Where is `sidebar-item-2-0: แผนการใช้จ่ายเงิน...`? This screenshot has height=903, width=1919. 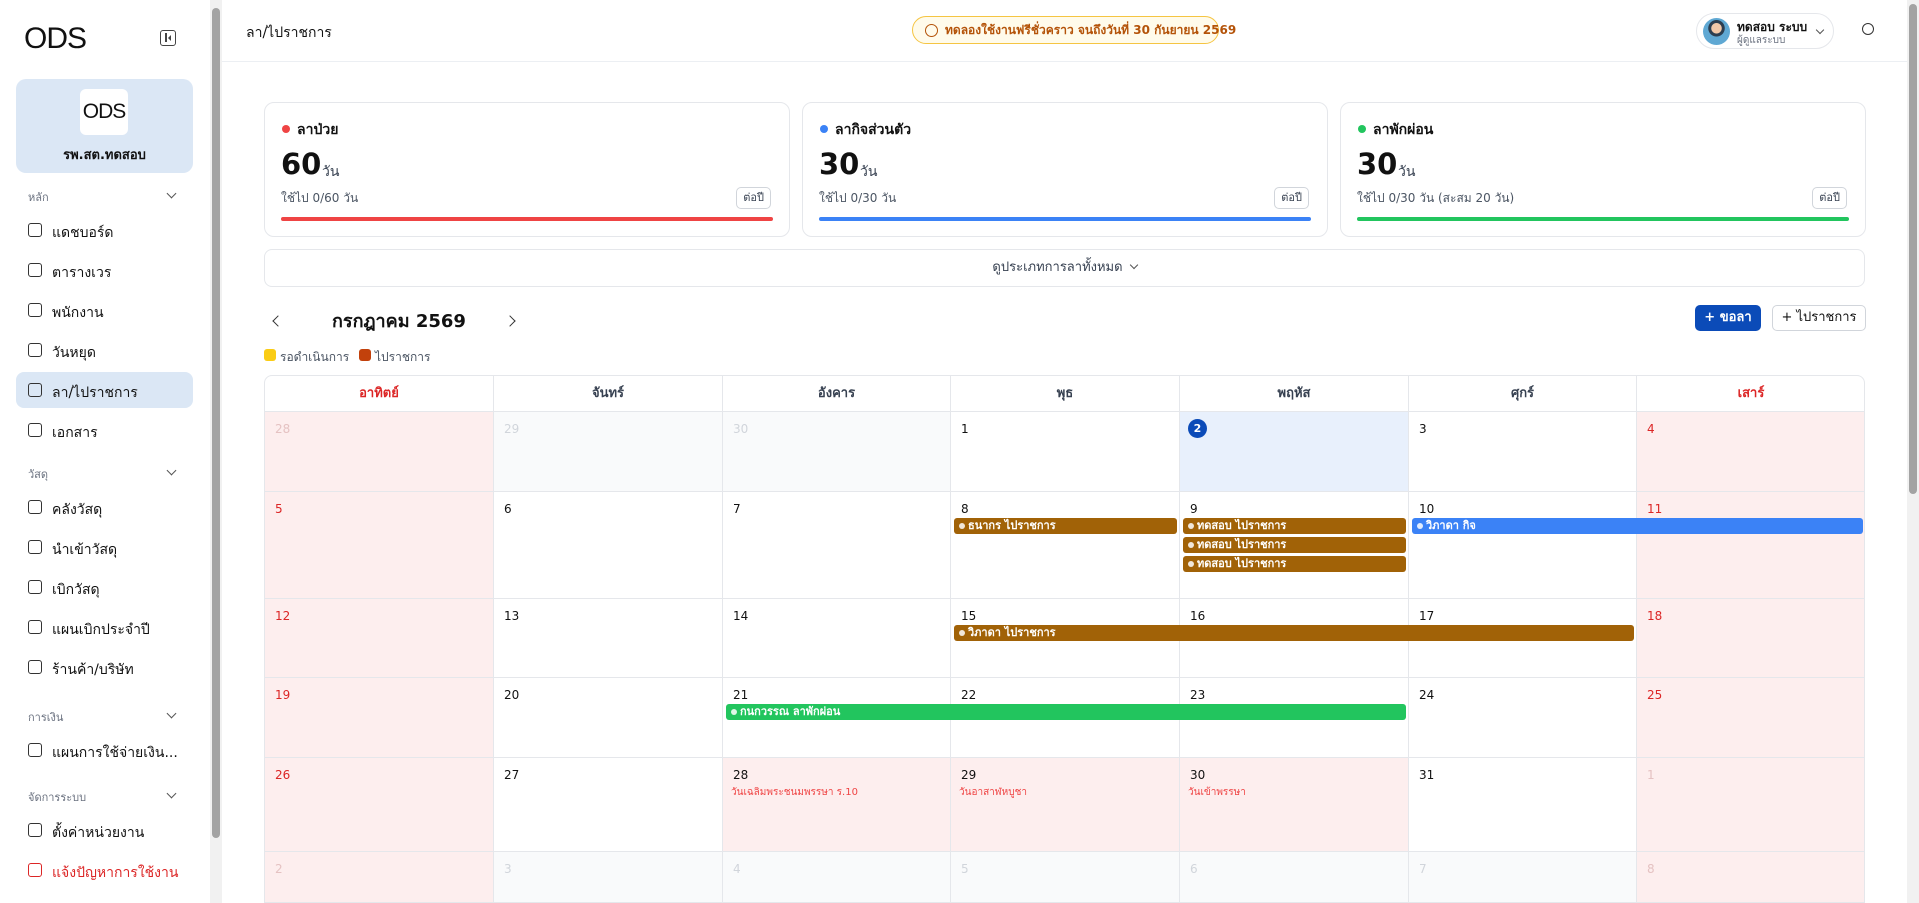 sidebar-item-2-0: แผนการใช้จ่ายเงิน... is located at coordinates (104, 750).